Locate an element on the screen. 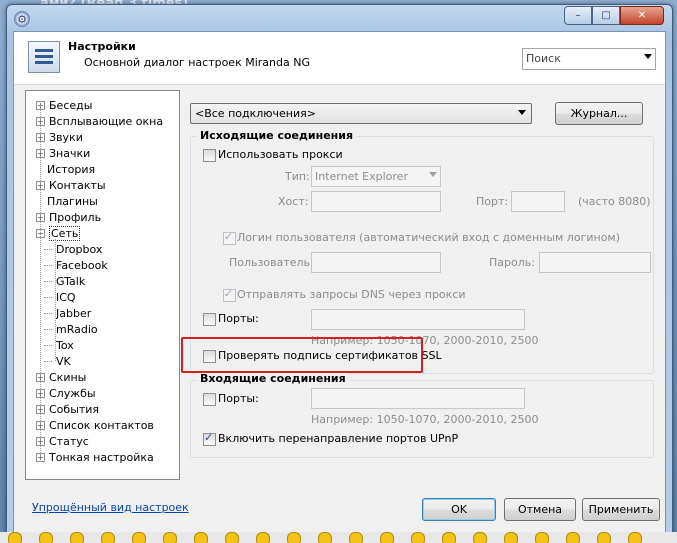  tree-item: + Контакты is located at coordinates (71, 185).